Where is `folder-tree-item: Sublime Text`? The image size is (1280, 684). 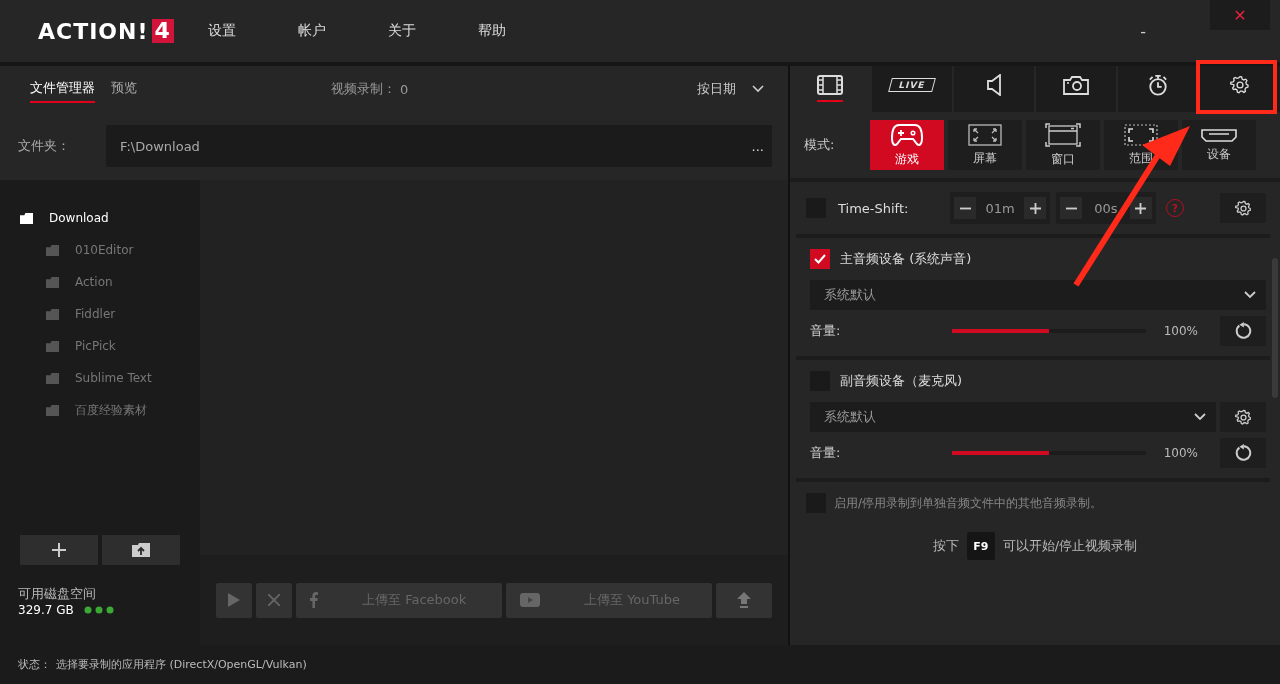 folder-tree-item: Sublime Text is located at coordinates (100, 378).